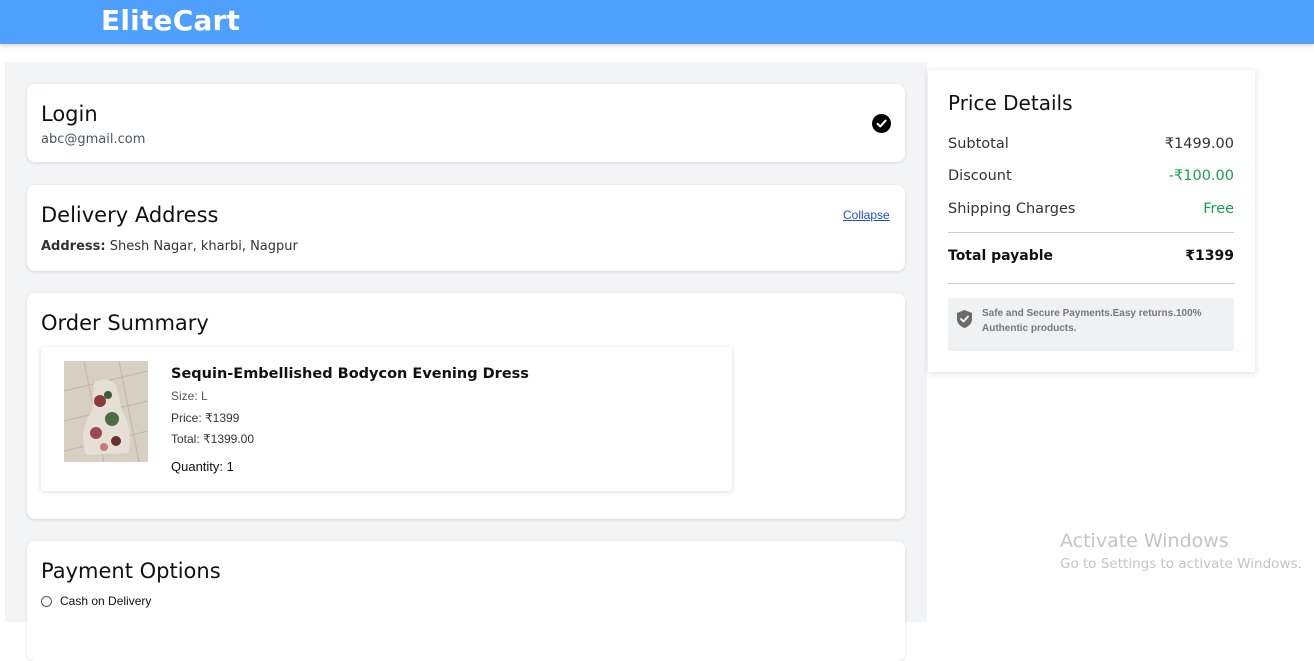 The height and width of the screenshot is (661, 1314). I want to click on top-navbar: EliteCart, so click(657, 22).